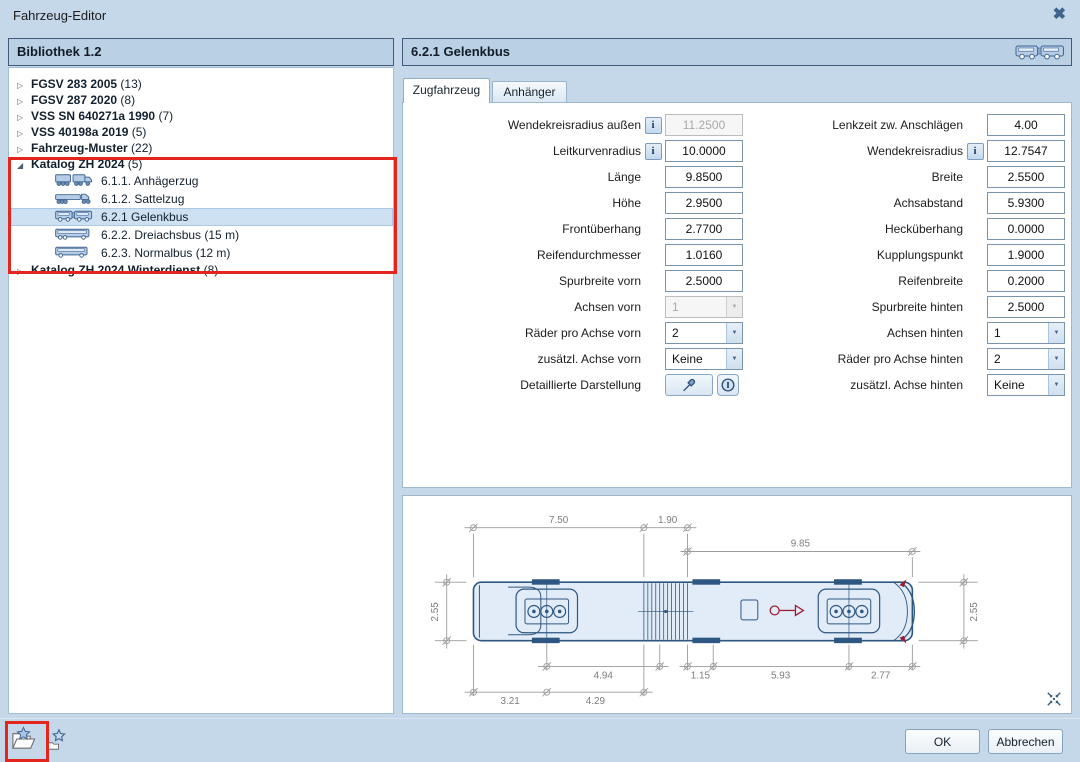  What do you see at coordinates (1054, 699) in the screenshot?
I see `fit-view-icon` at bounding box center [1054, 699].